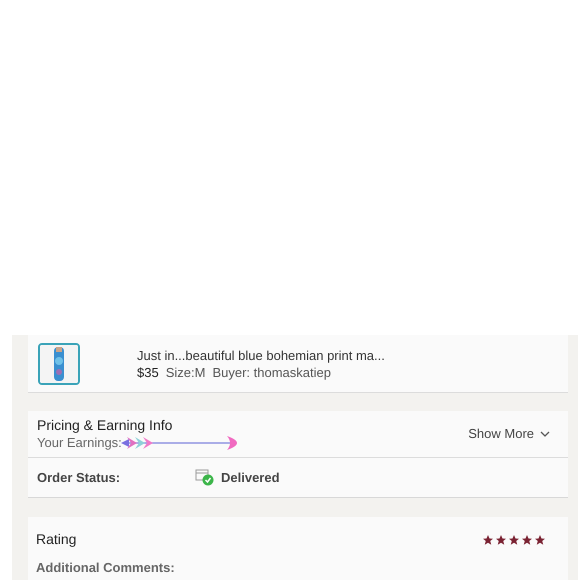 This screenshot has height=580, width=580. What do you see at coordinates (271, 372) in the screenshot?
I see `buyer-name: Buyer: thomaskatiep` at bounding box center [271, 372].